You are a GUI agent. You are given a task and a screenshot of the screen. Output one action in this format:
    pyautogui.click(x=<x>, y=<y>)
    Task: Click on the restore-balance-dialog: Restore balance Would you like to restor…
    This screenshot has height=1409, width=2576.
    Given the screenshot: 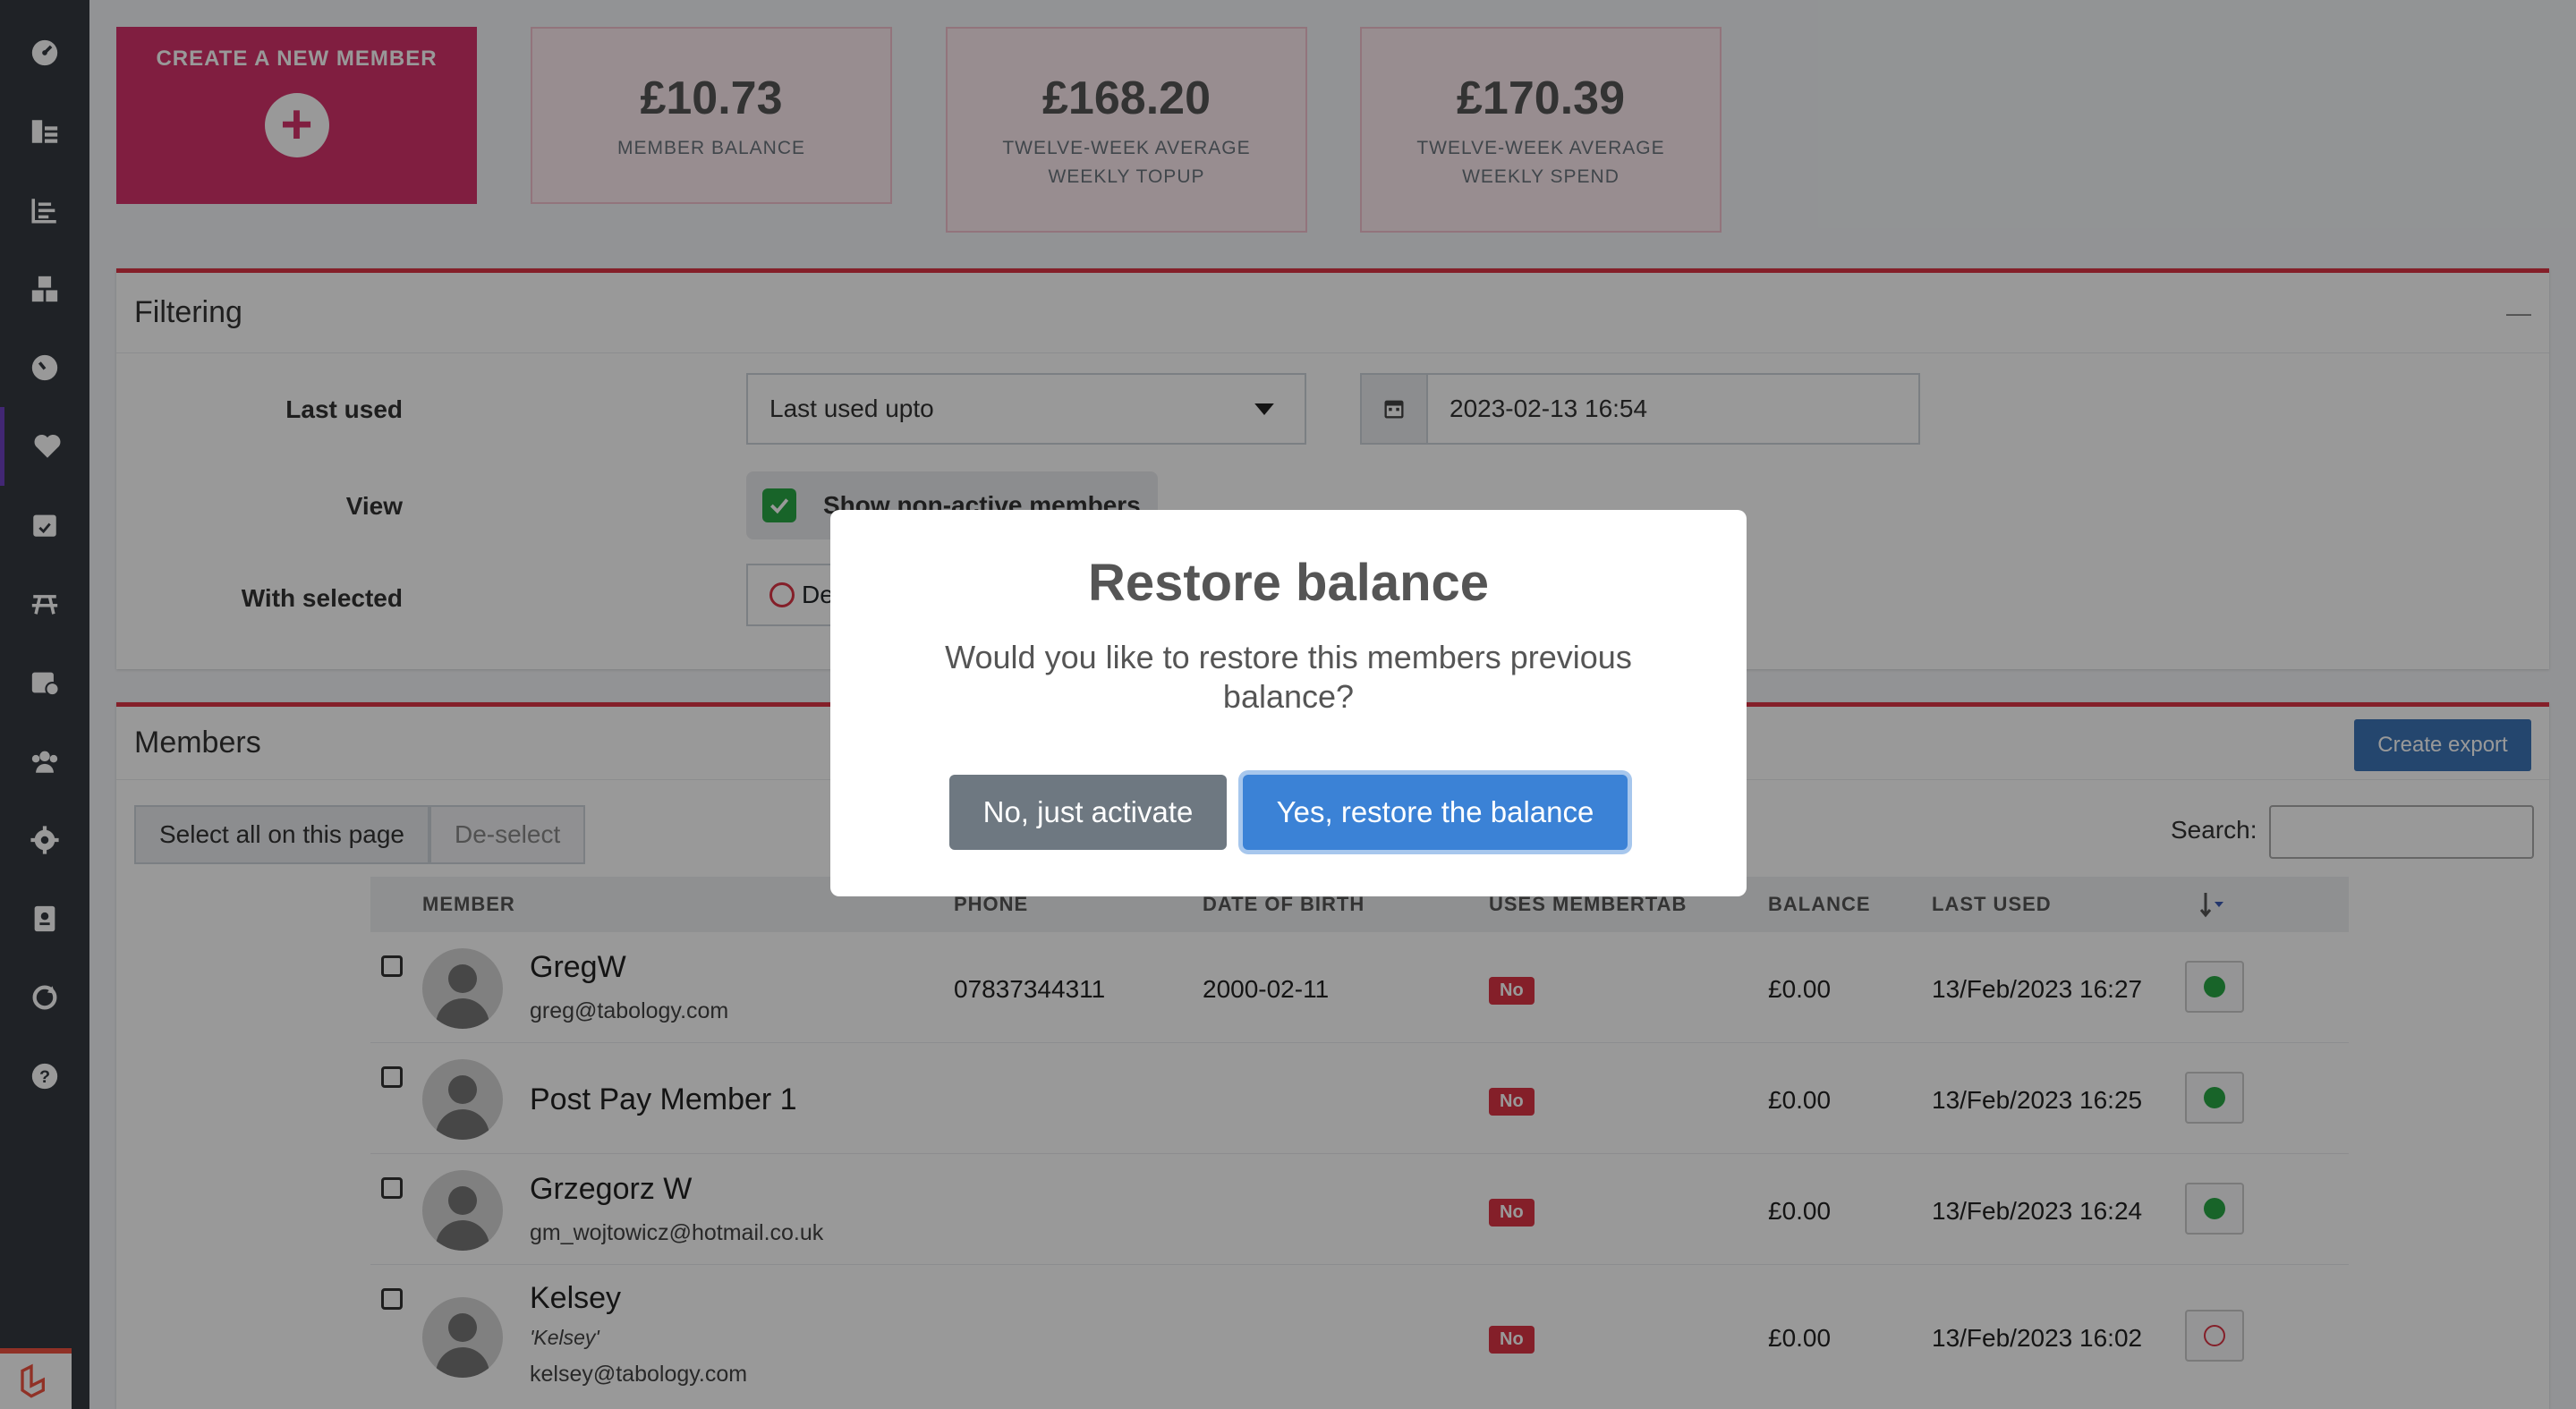 What is the action you would take?
    pyautogui.click(x=1288, y=703)
    